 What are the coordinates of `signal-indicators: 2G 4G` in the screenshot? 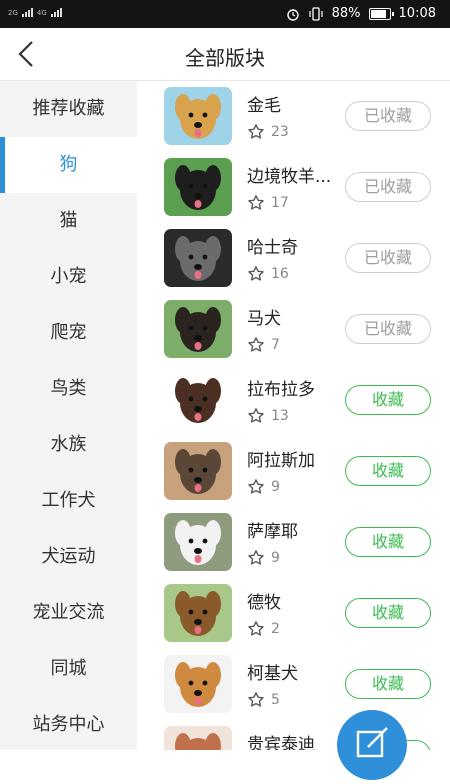 It's located at (35, 12).